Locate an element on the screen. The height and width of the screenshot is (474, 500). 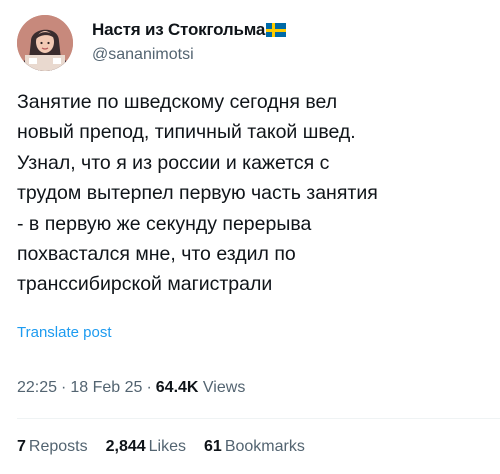
sweden-flag-icon is located at coordinates (276, 30).